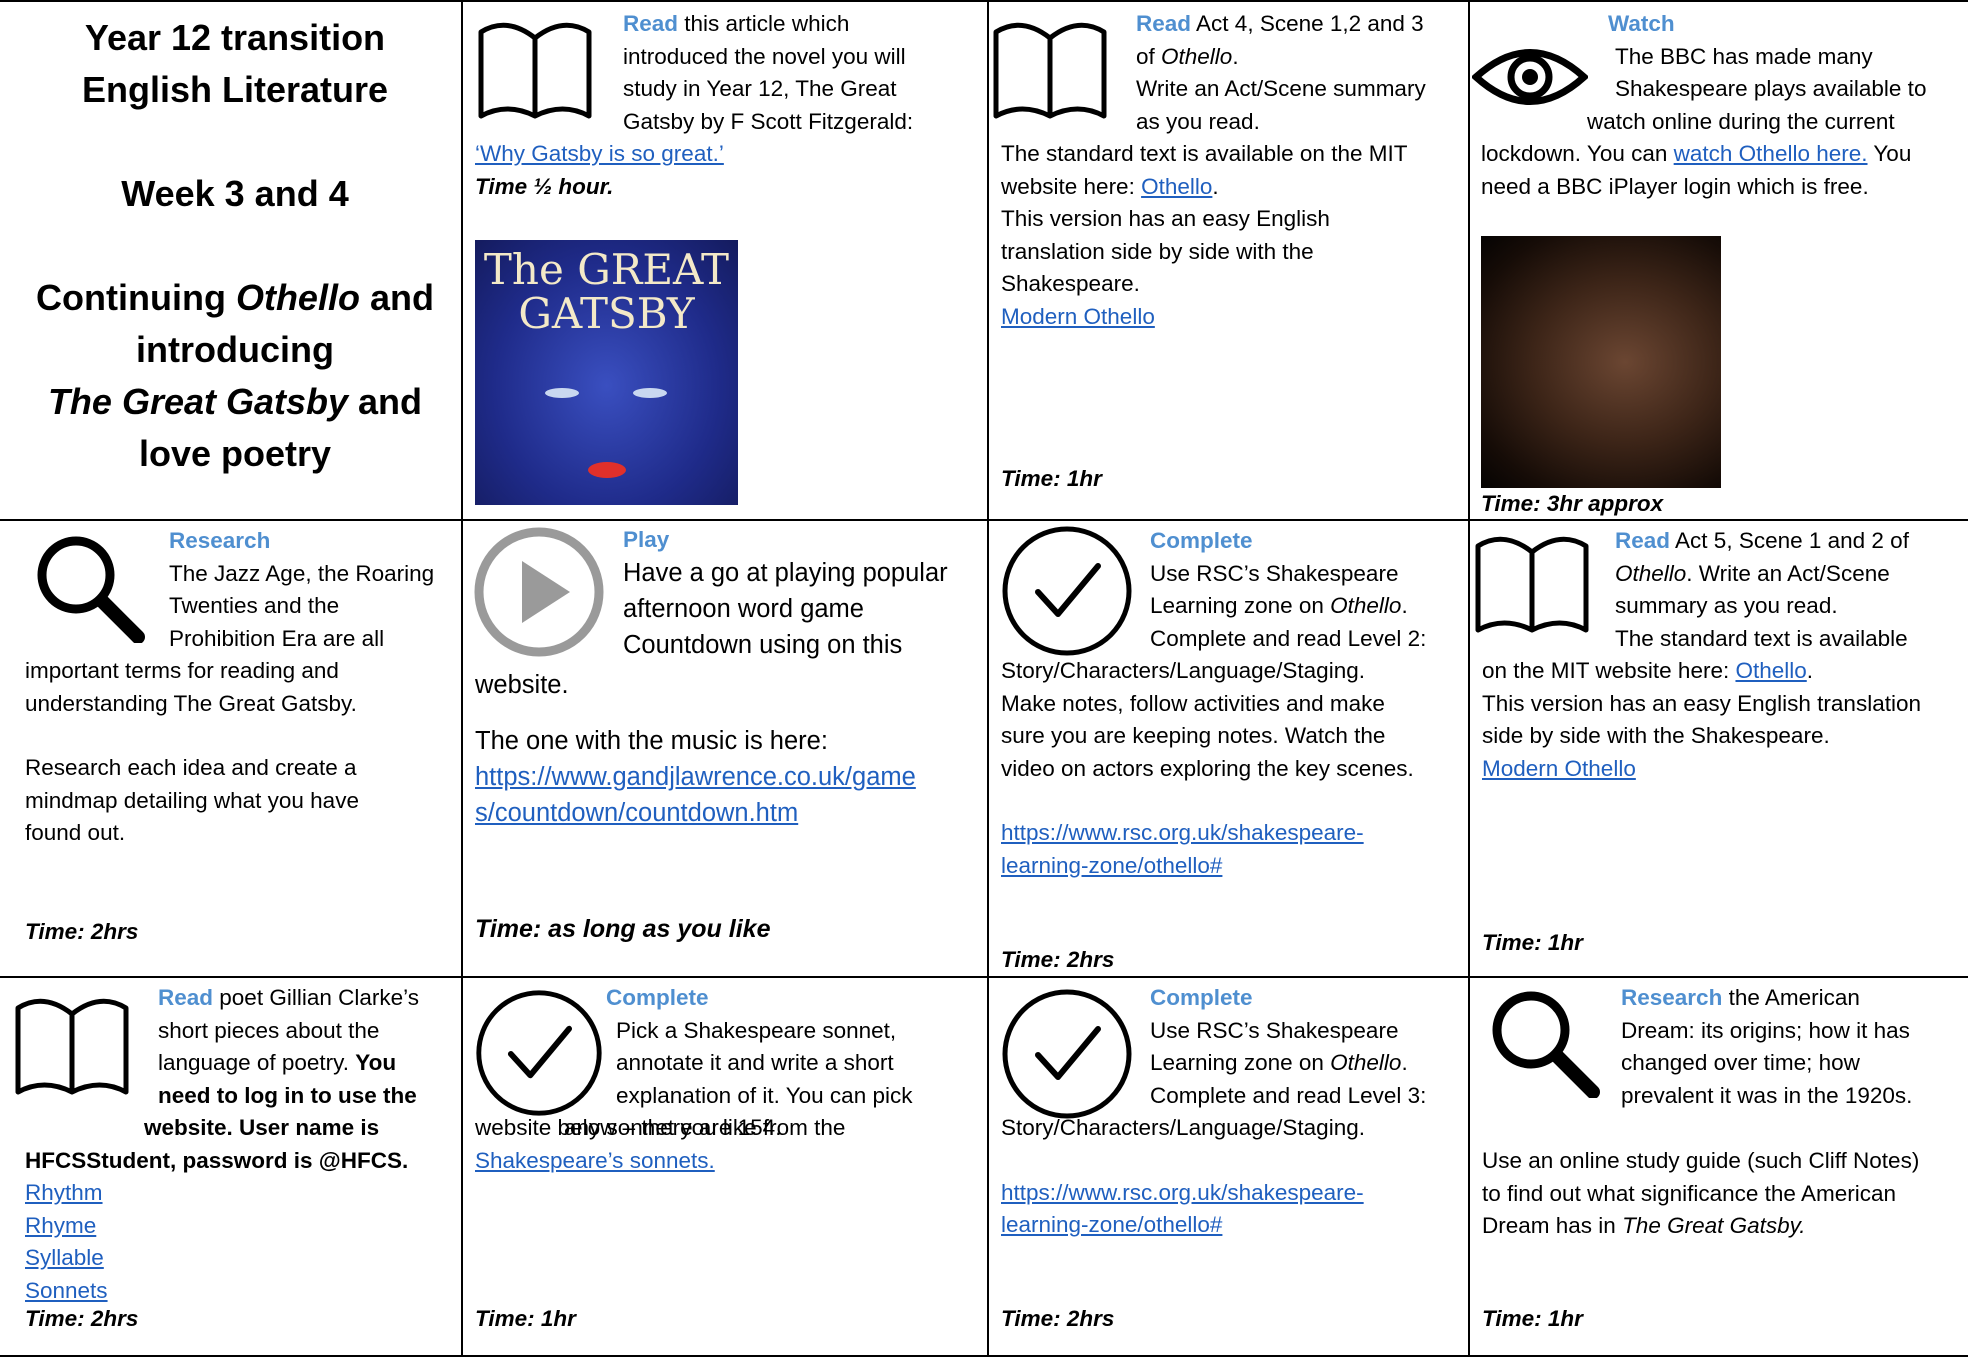 This screenshot has width=1968, height=1357. I want to click on subtitle-text: The Great Gatsby, so click(198, 401).